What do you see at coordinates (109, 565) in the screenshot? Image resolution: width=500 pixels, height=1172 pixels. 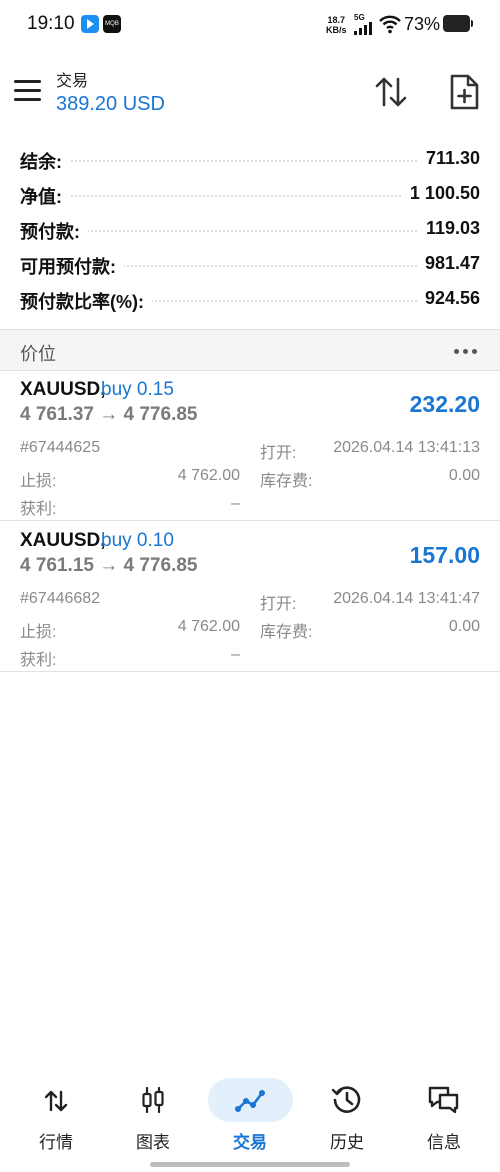 I see `position-prices: 4 761.15 → 4 776.85` at bounding box center [109, 565].